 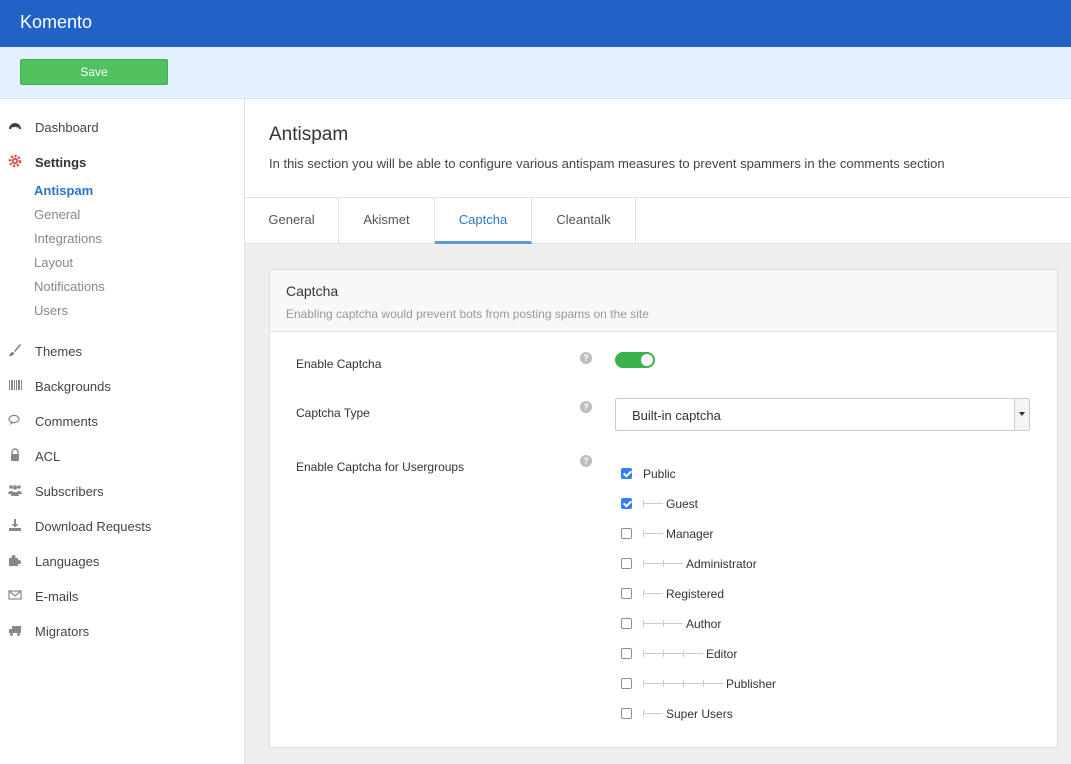 I want to click on sidebar-item-download-requests: Download Requests, so click(x=122, y=526).